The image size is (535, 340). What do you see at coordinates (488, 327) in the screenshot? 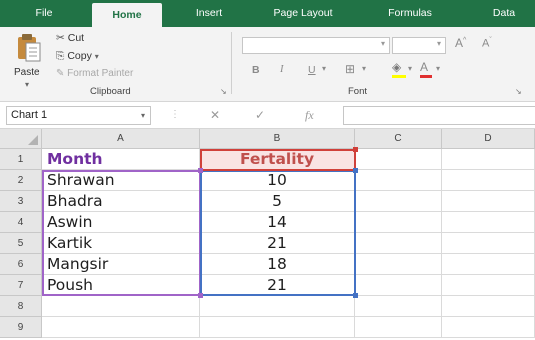
I see `cell-d9` at bounding box center [488, 327].